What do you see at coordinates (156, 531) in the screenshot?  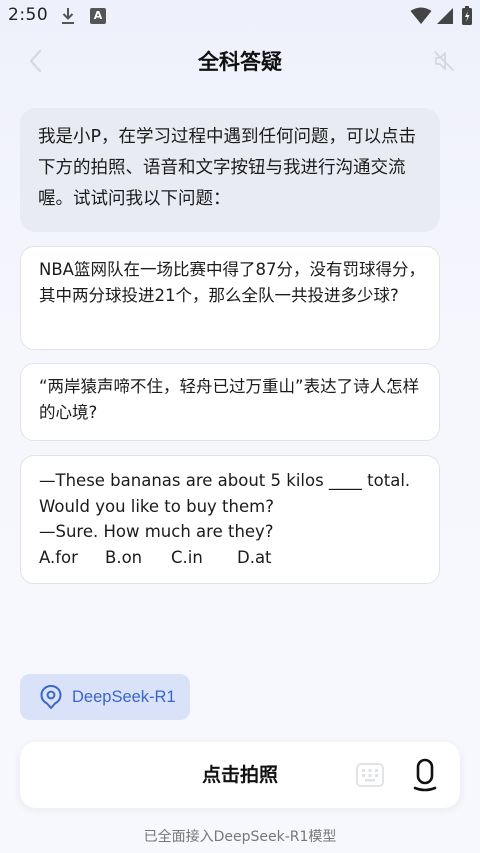 I see `question-line: —Sure. How much are they?` at bounding box center [156, 531].